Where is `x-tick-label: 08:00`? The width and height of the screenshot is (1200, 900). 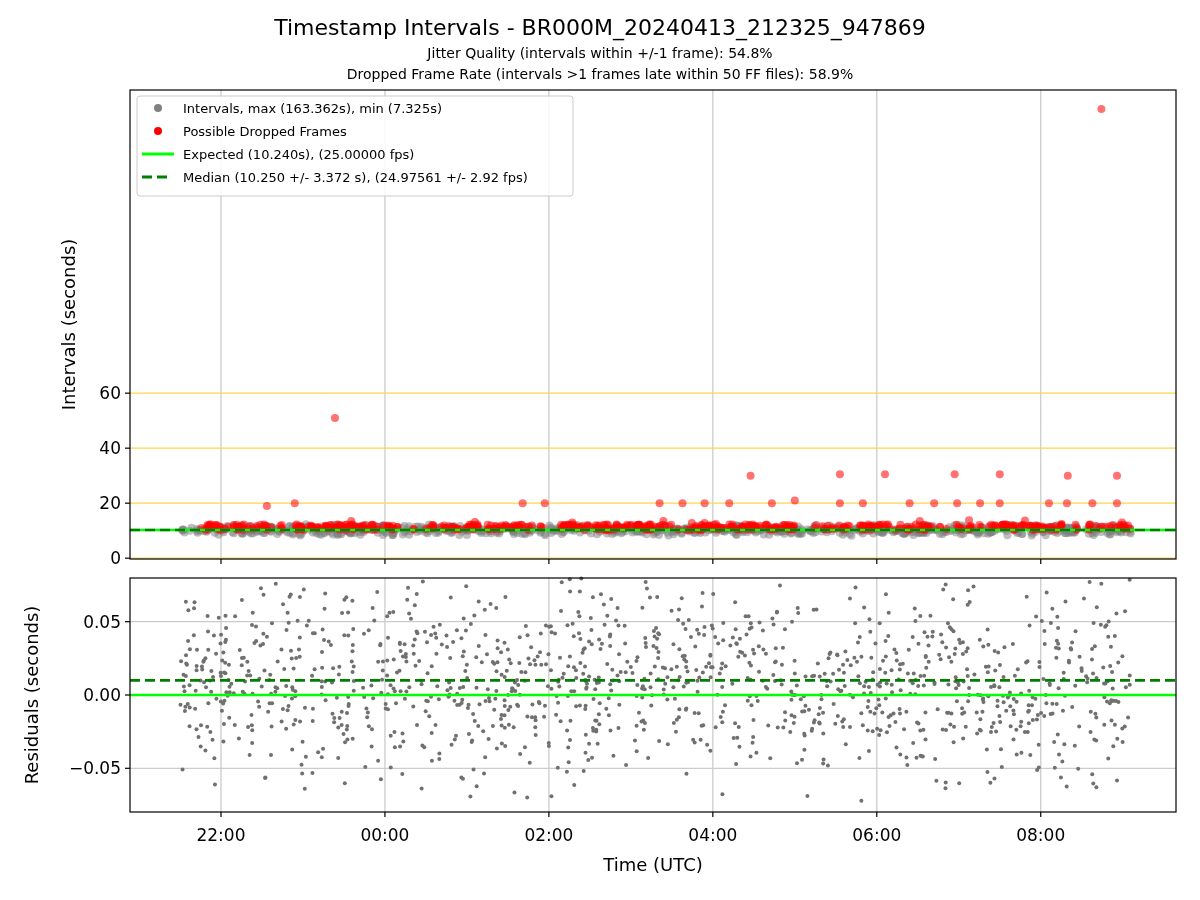
x-tick-label: 08:00 is located at coordinates (1041, 835).